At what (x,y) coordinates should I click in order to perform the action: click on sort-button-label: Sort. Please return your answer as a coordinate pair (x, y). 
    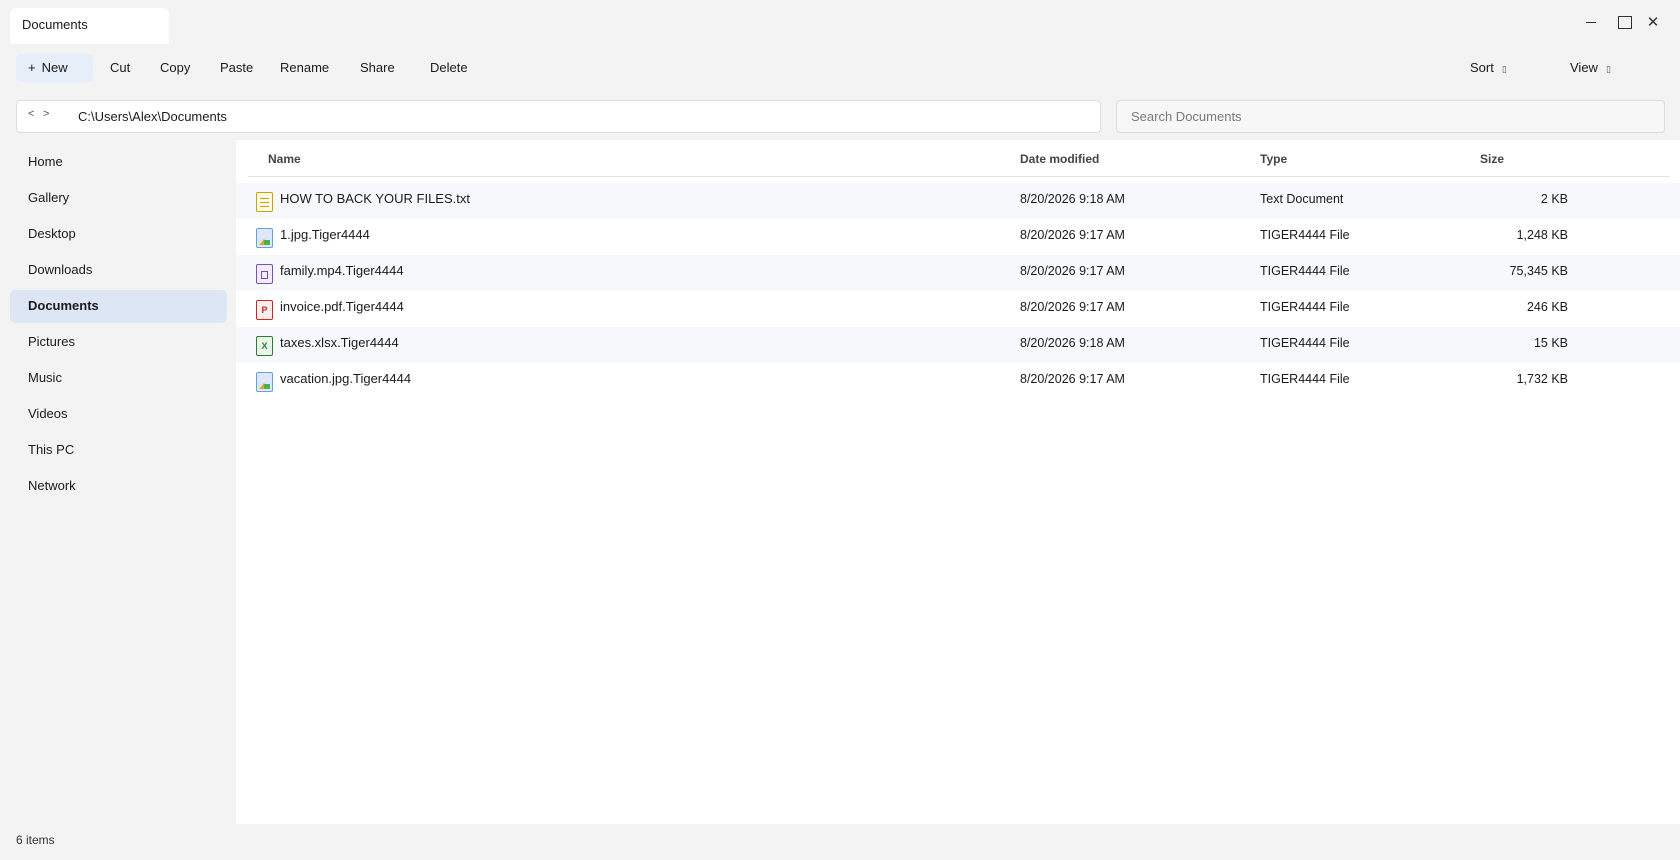
    Looking at the image, I should click on (1482, 67).